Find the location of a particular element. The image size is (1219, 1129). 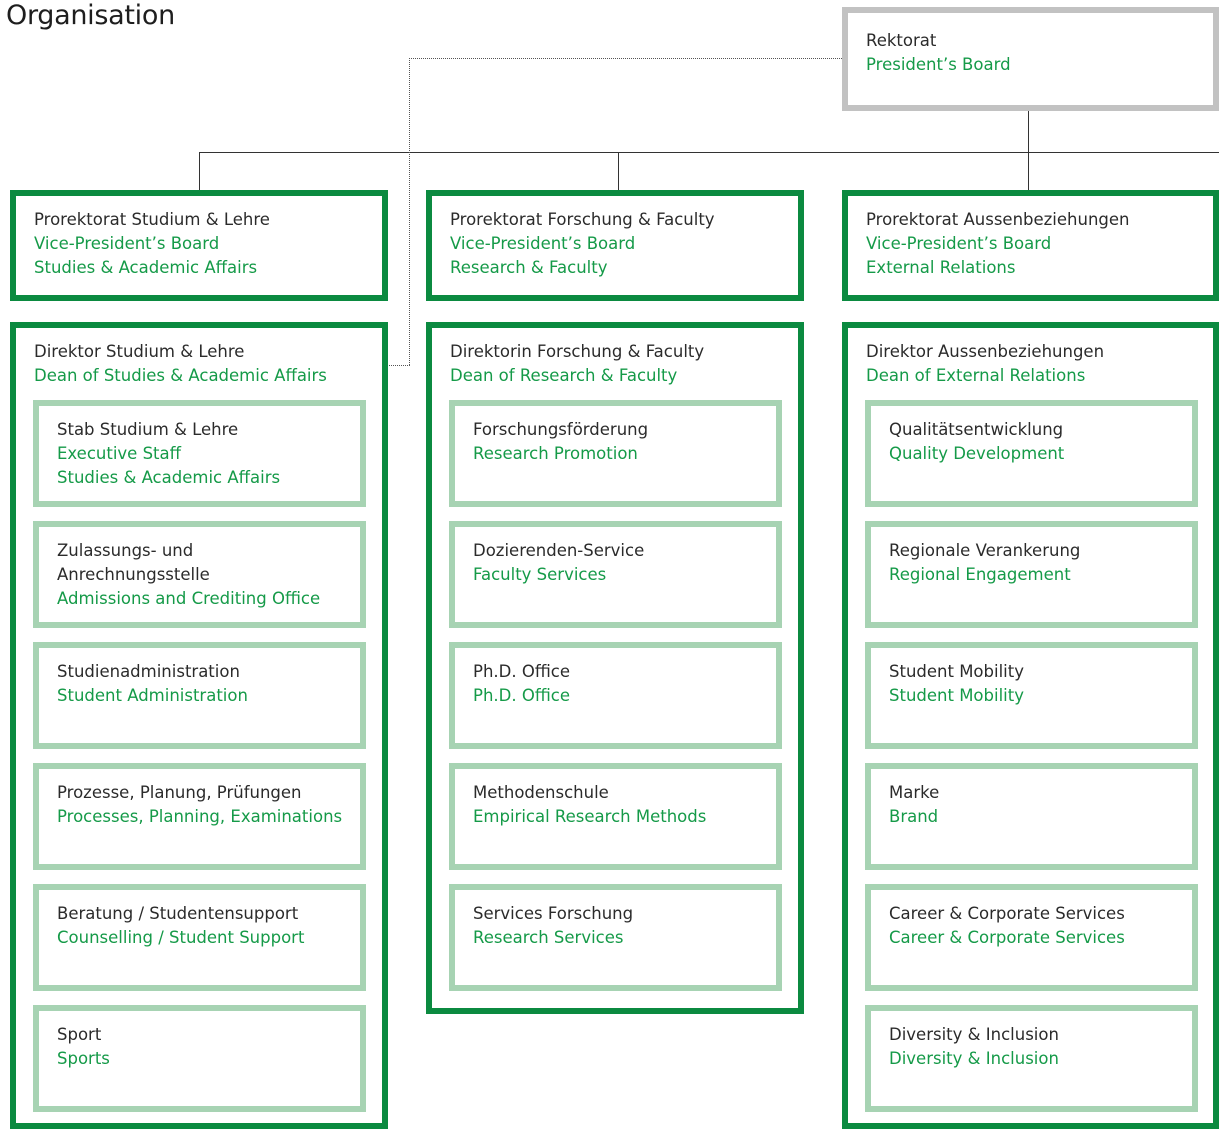

unit-forschungsfoerderung: Forschungsförderung Research Promotion is located at coordinates (615, 453).